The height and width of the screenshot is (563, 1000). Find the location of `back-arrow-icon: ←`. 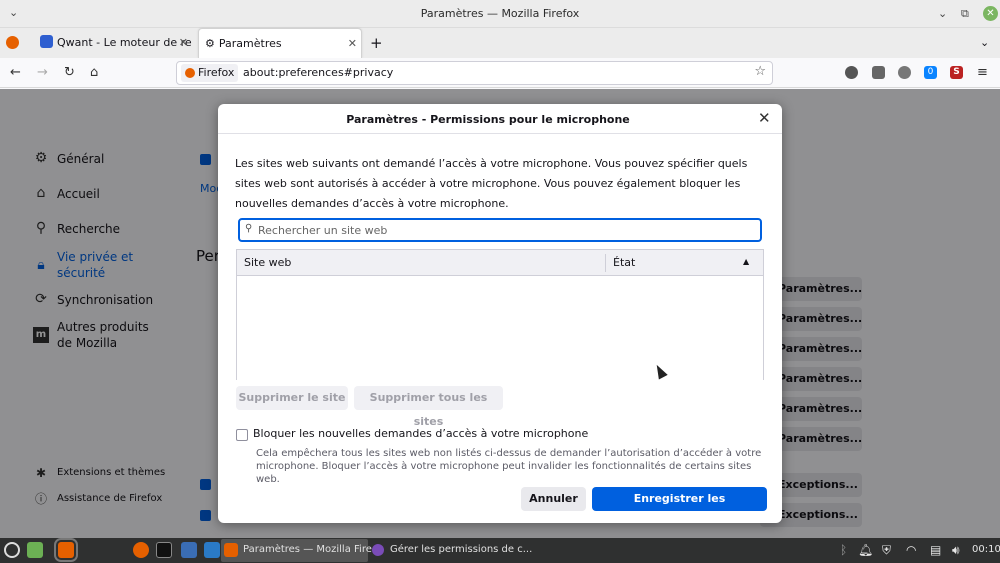

back-arrow-icon: ← is located at coordinates (15, 72).